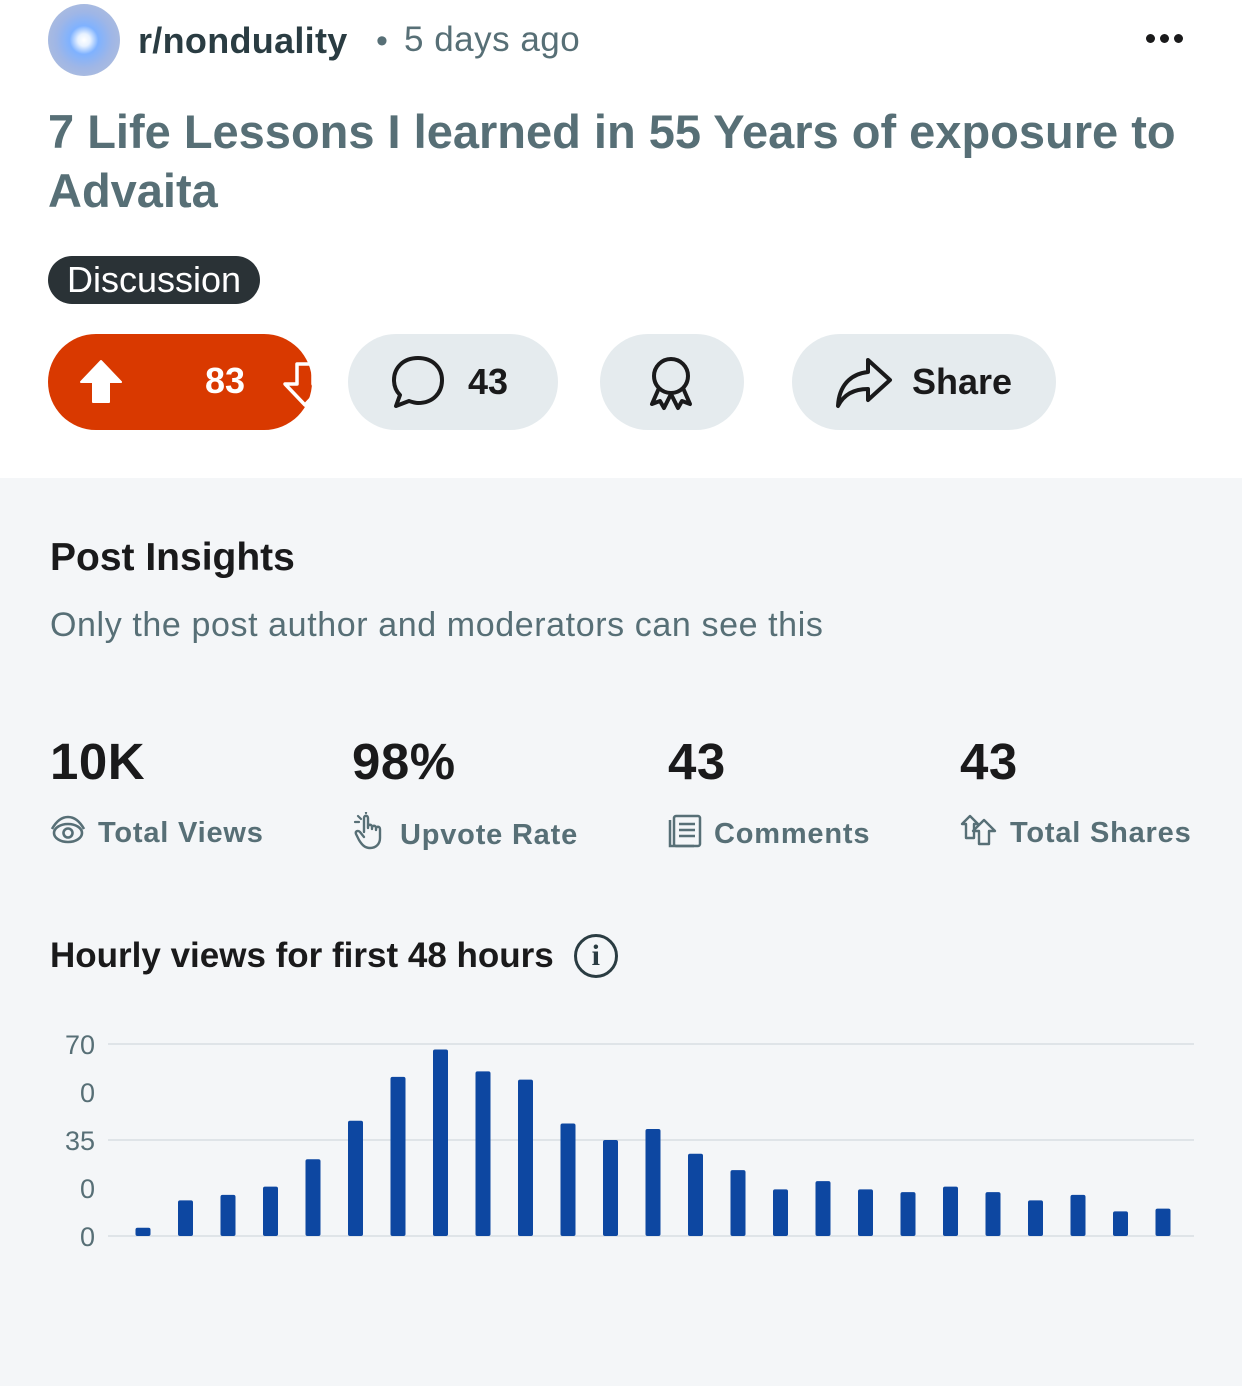 The image size is (1242, 1386). What do you see at coordinates (181, 832) in the screenshot?
I see `stat-label: Total Views` at bounding box center [181, 832].